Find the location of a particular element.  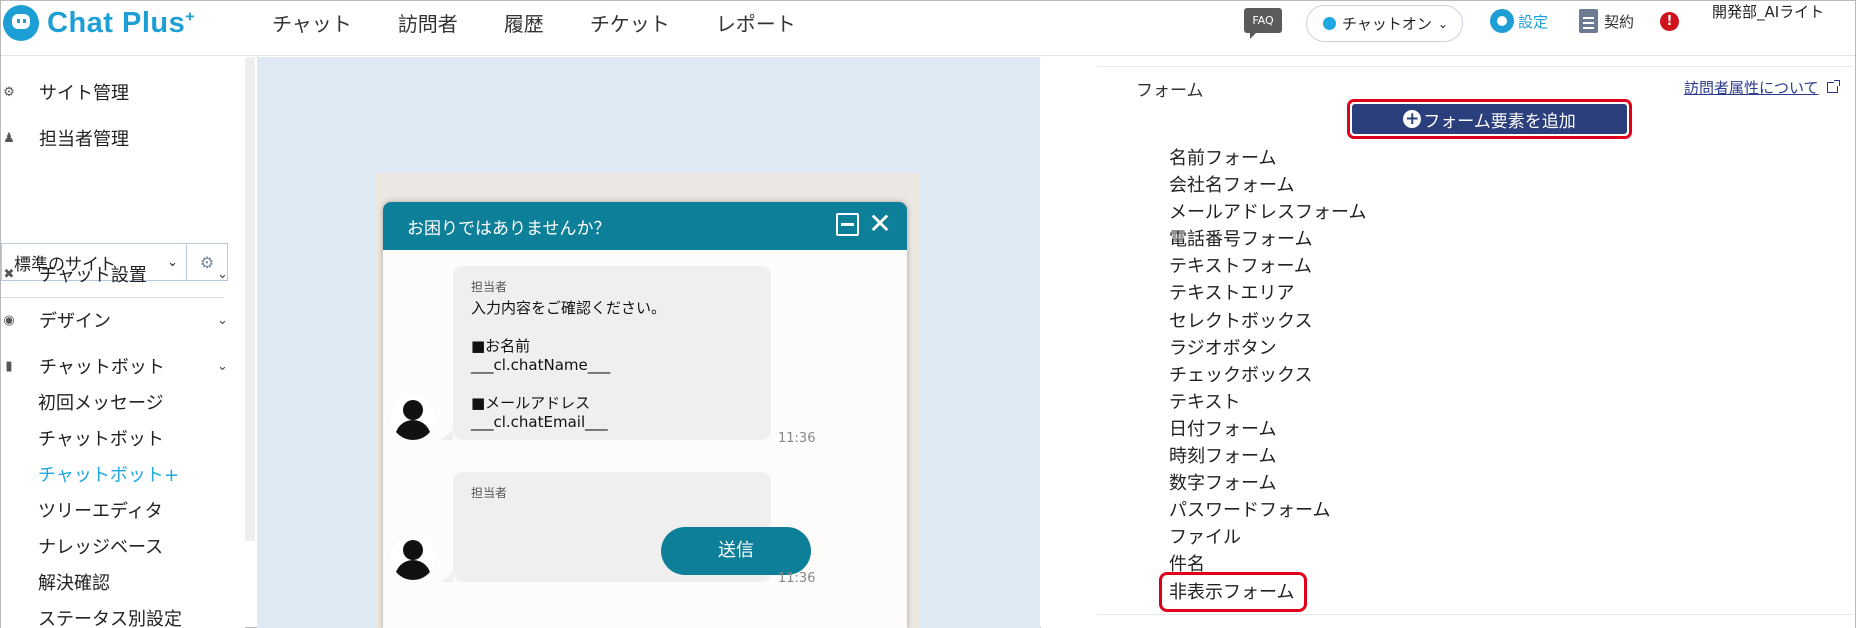

add-form-element-button: + フォーム要素を追加 is located at coordinates (1489, 119).